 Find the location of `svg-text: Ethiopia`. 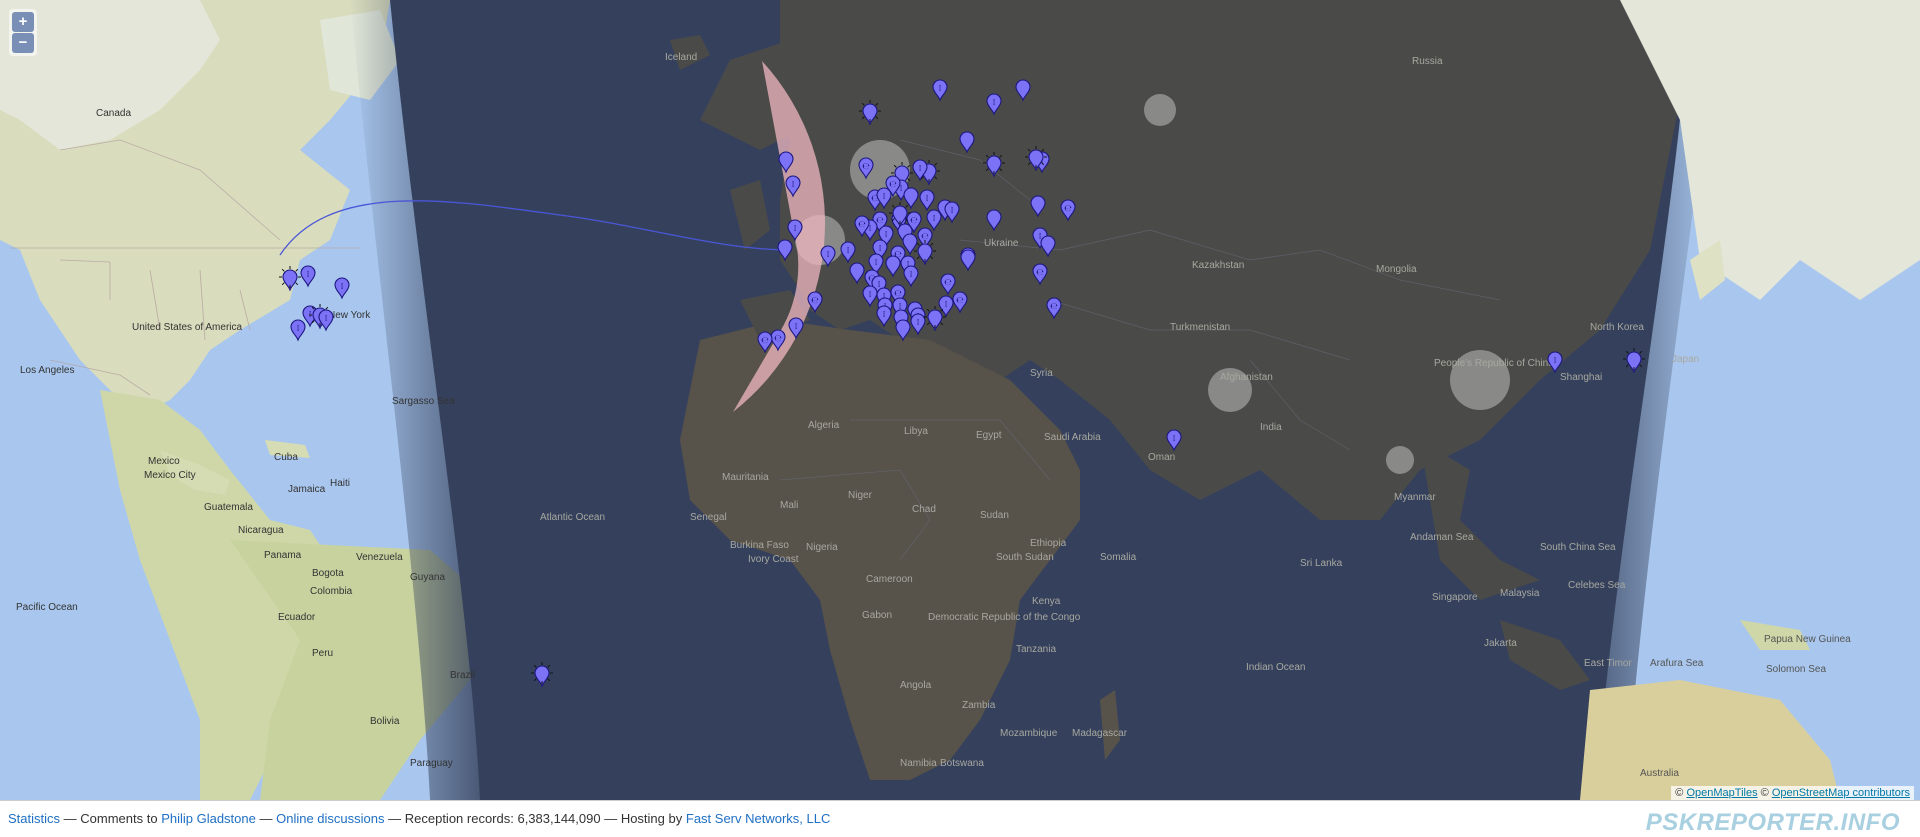

svg-text: Ethiopia is located at coordinates (1048, 543).